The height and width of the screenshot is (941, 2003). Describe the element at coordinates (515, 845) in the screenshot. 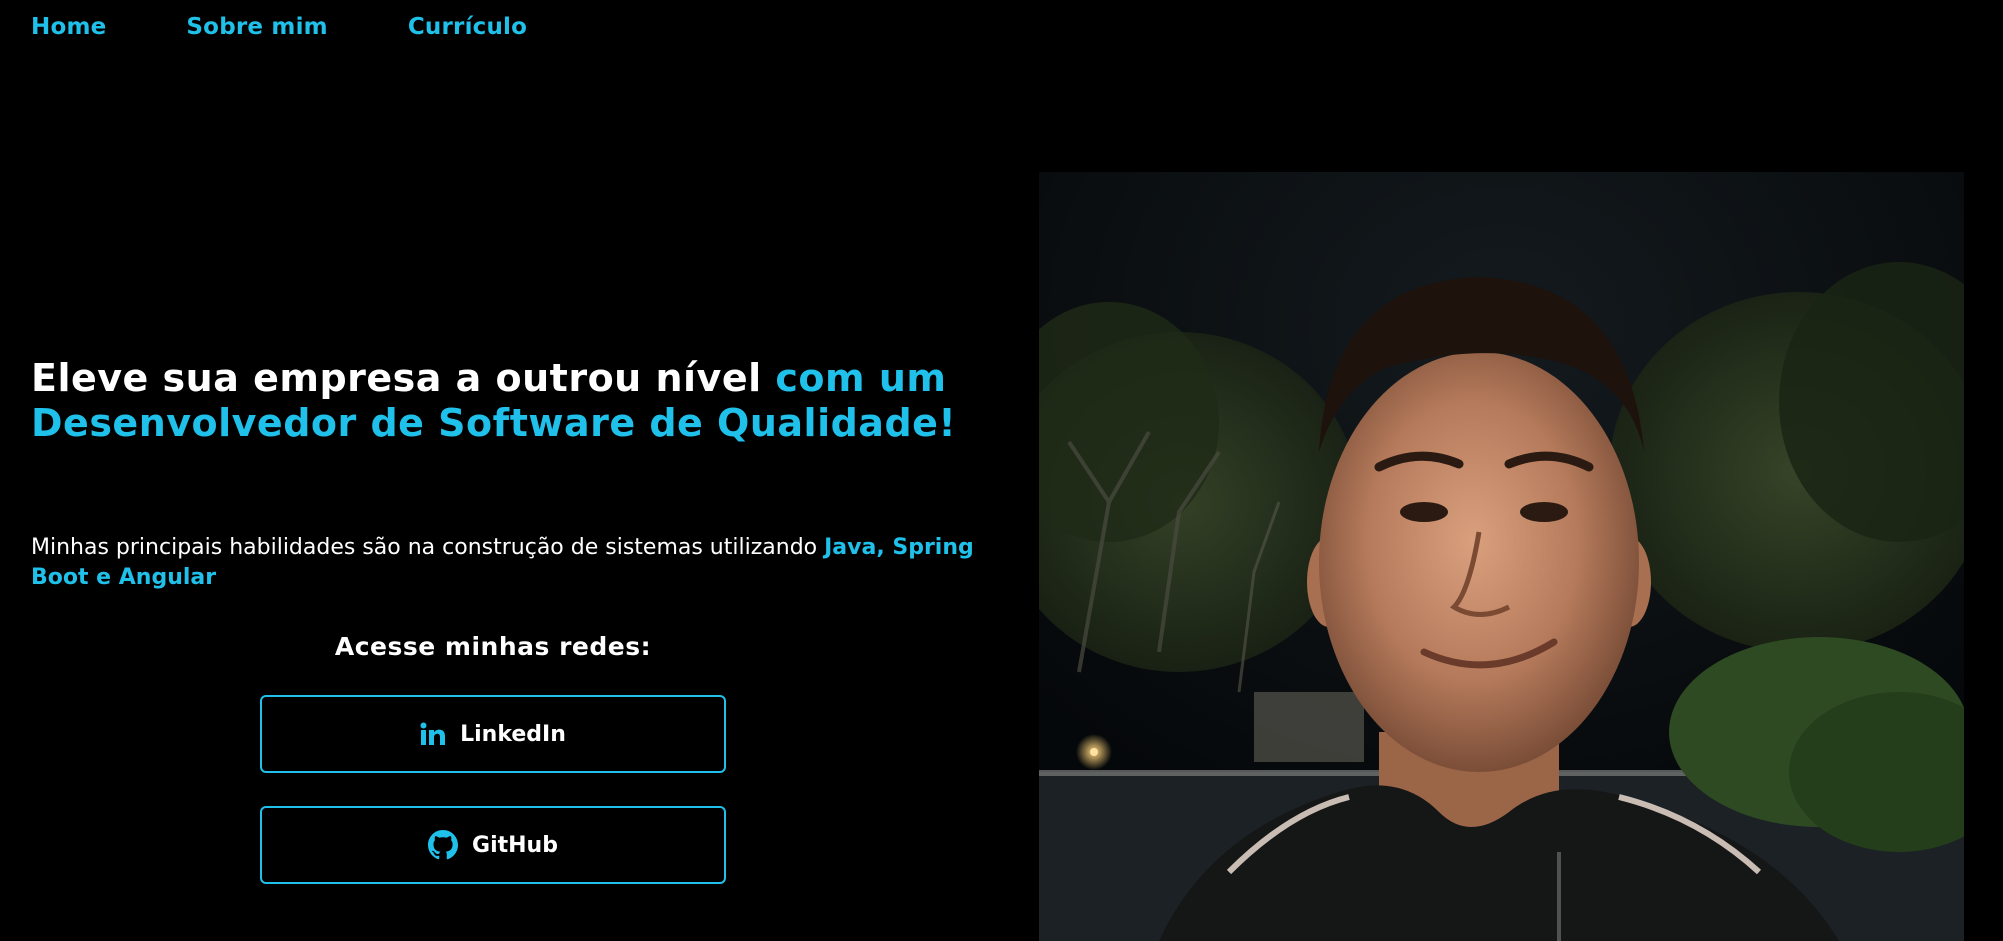

I see `github-label: GitHub` at that location.